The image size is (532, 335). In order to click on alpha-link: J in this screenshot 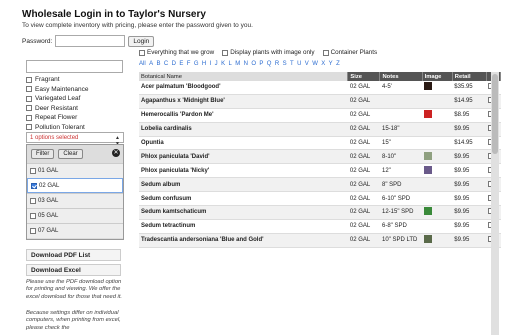, I will do `click(216, 64)`.